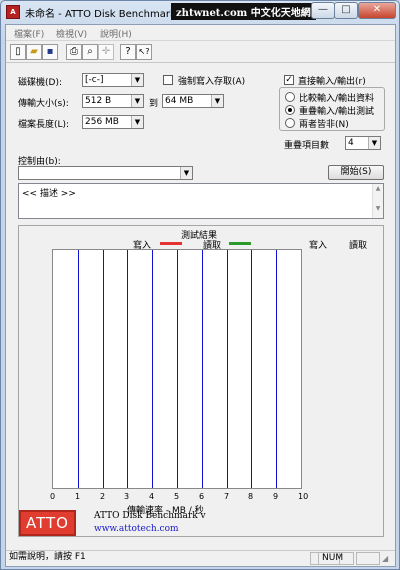  What do you see at coordinates (106, 52) in the screenshot?
I see `move-icon: ✛` at bounding box center [106, 52].